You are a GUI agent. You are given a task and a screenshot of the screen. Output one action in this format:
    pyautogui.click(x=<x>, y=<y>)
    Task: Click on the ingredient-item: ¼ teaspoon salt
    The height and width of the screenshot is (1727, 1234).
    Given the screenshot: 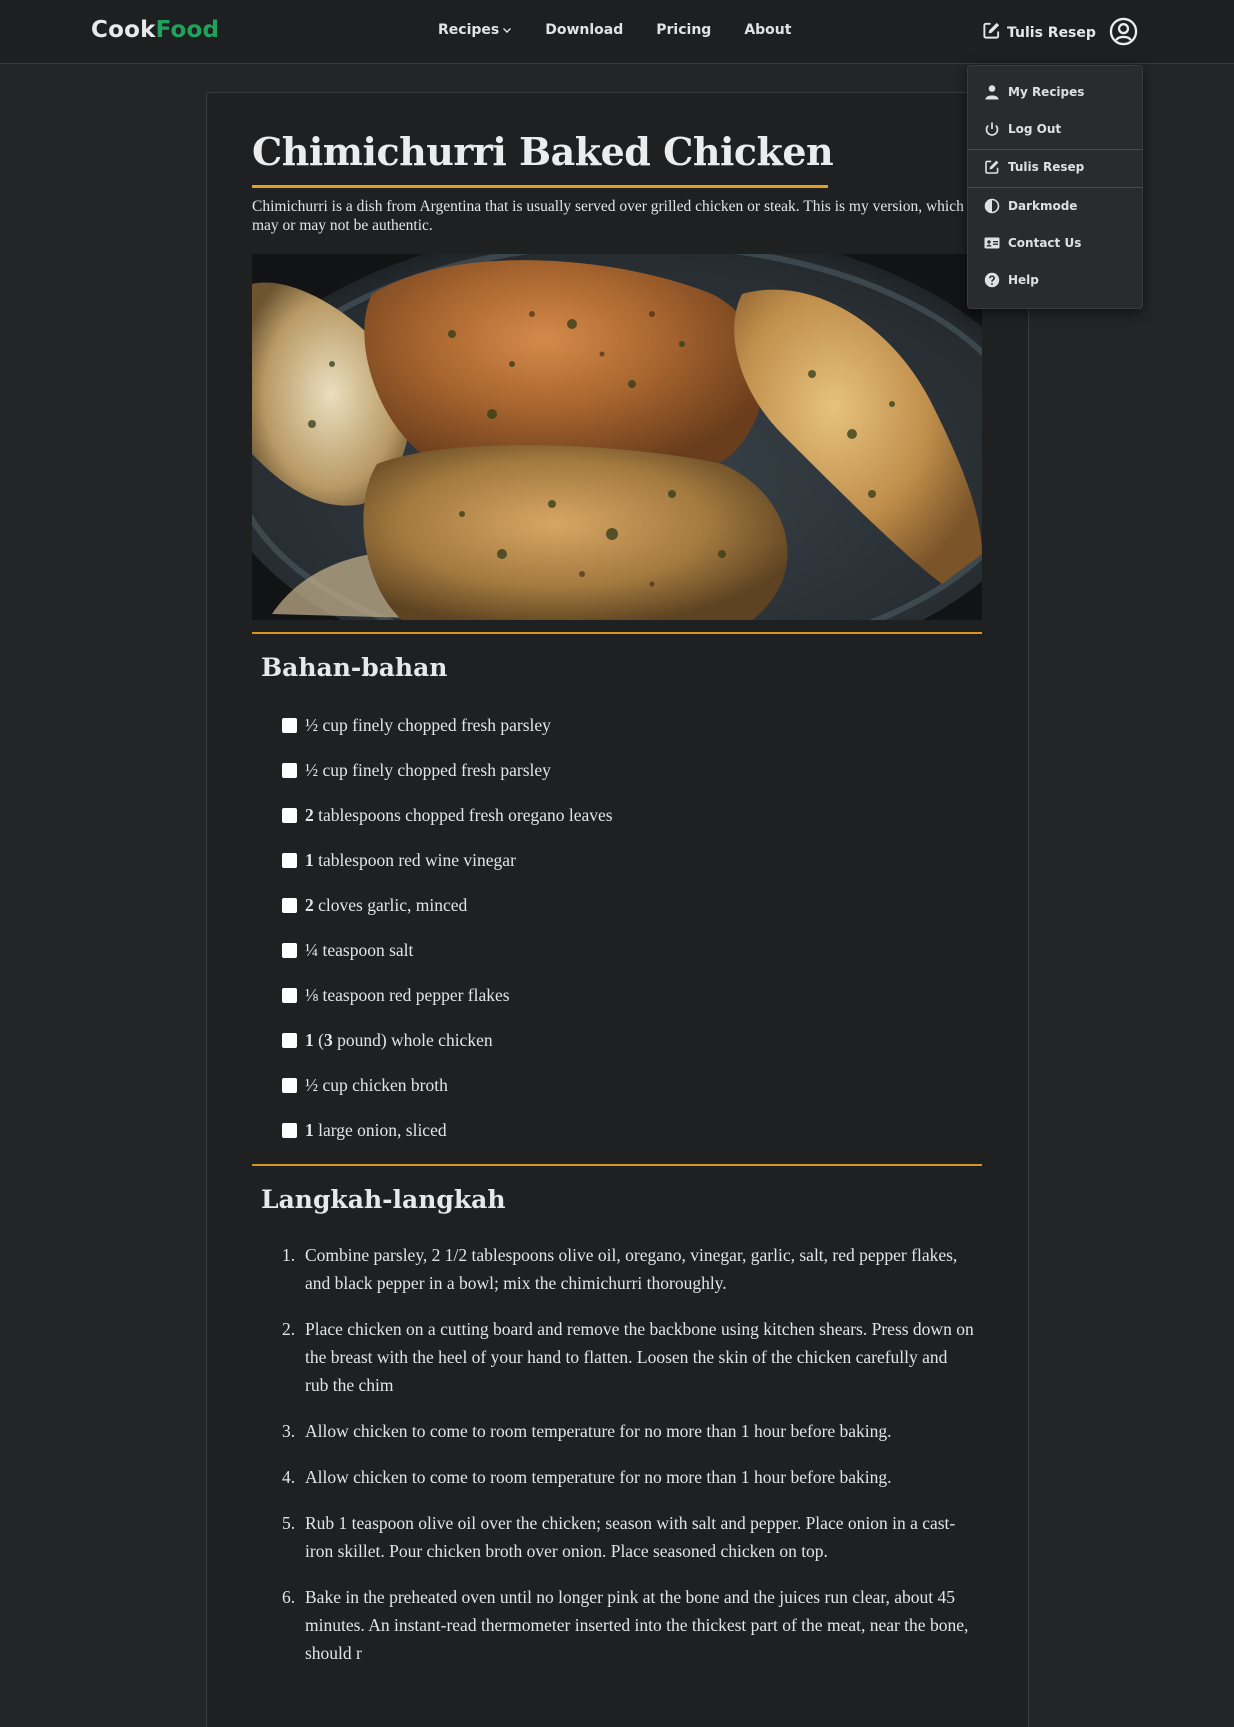 What is the action you would take?
    pyautogui.click(x=582, y=962)
    